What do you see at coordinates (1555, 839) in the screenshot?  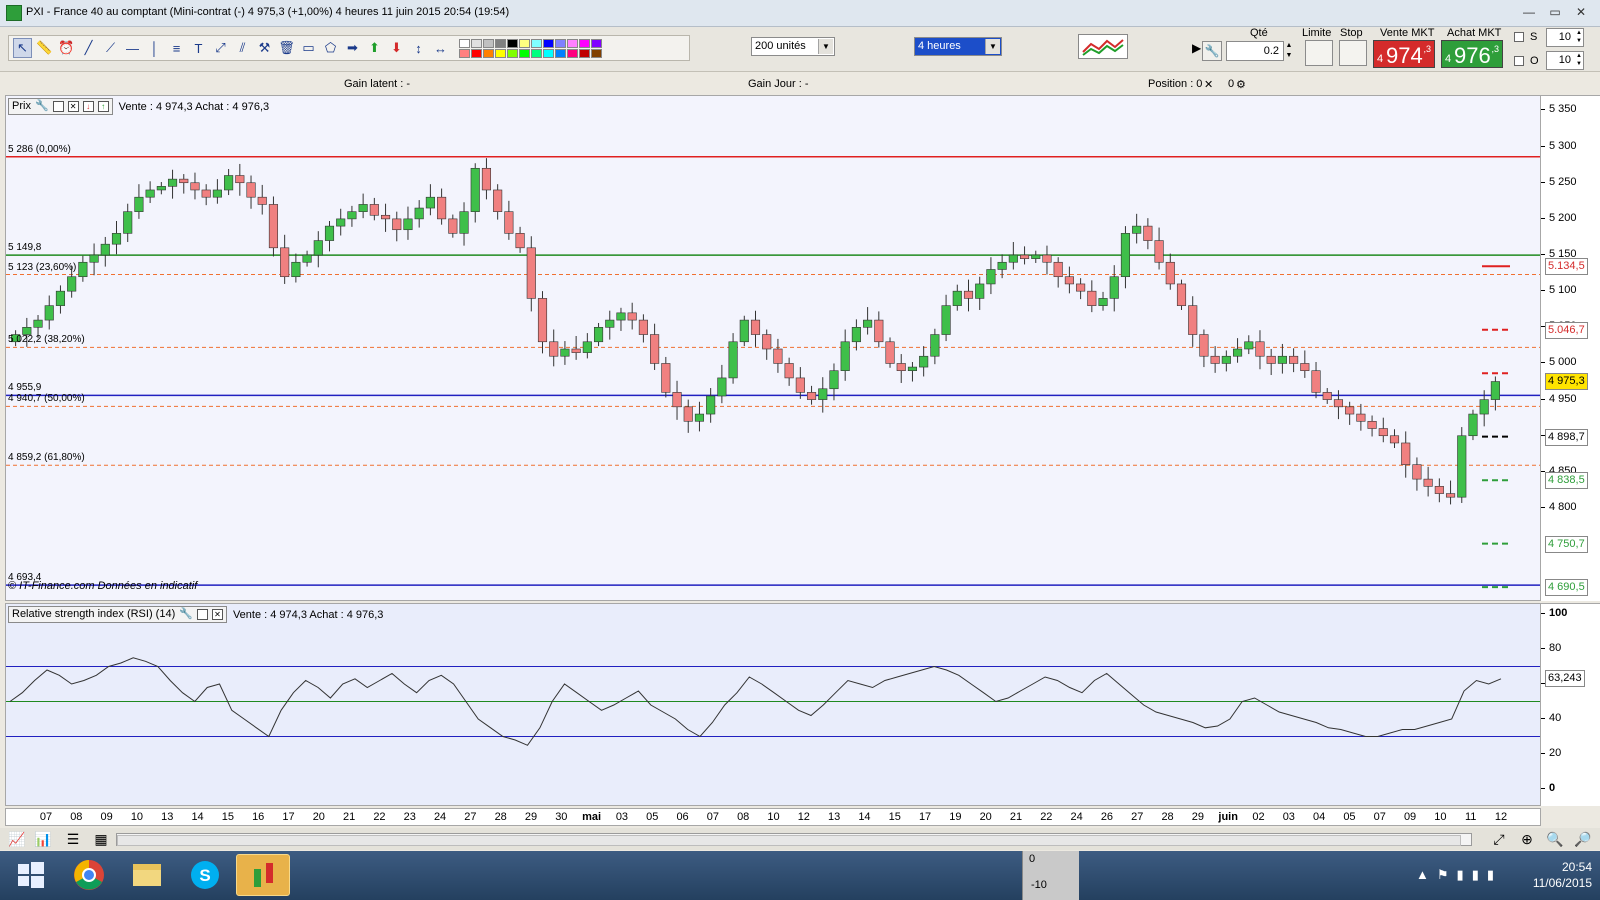 I see `zoom-out-icon: 🔍` at bounding box center [1555, 839].